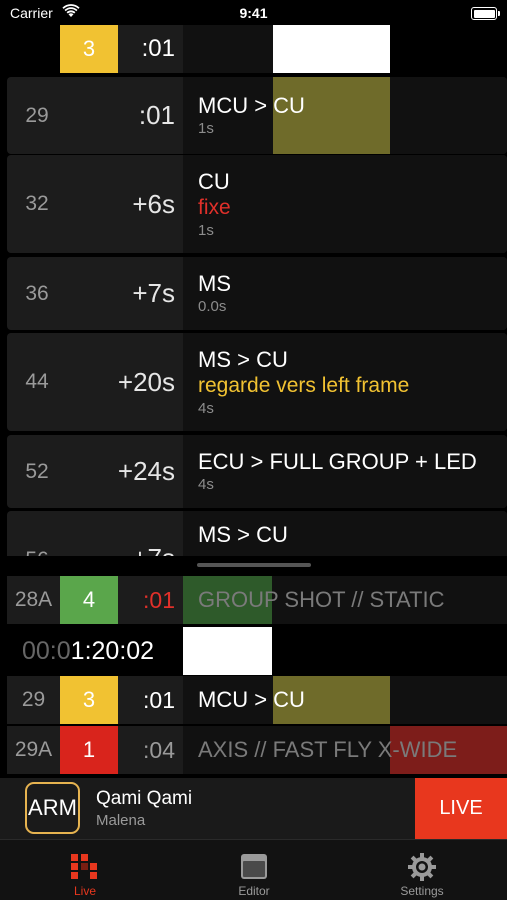  I want to click on shot-number: 44, so click(37, 381).